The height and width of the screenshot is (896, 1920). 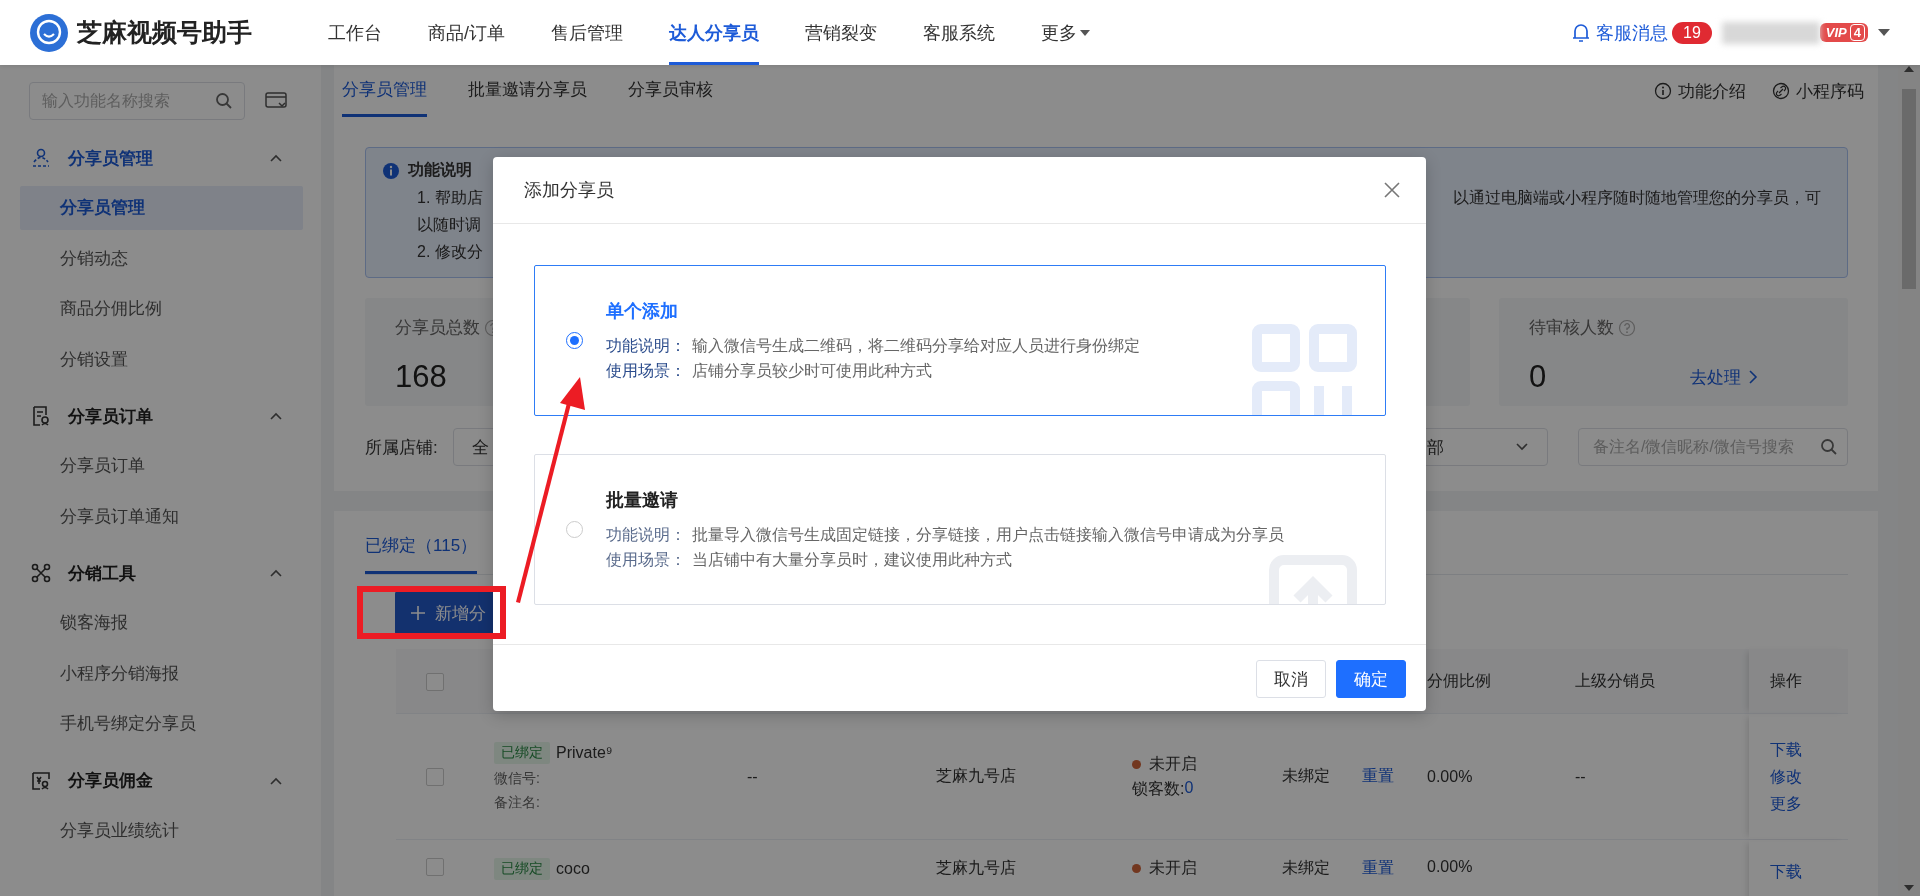 I want to click on vip-level: 4, so click(x=1857, y=32).